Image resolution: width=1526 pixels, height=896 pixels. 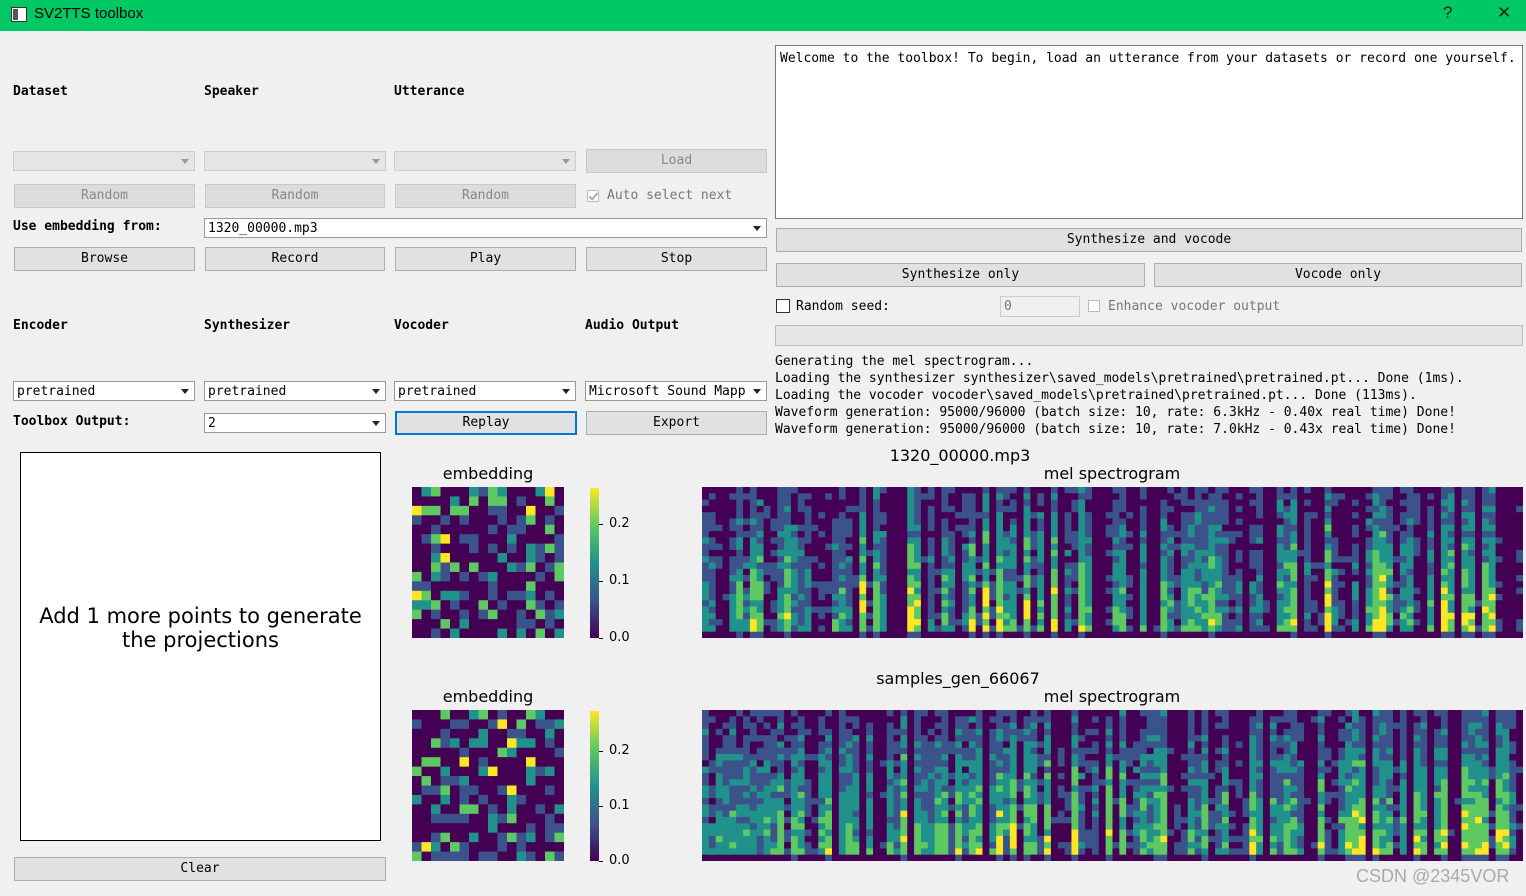 I want to click on replay-button: Replay, so click(x=486, y=423).